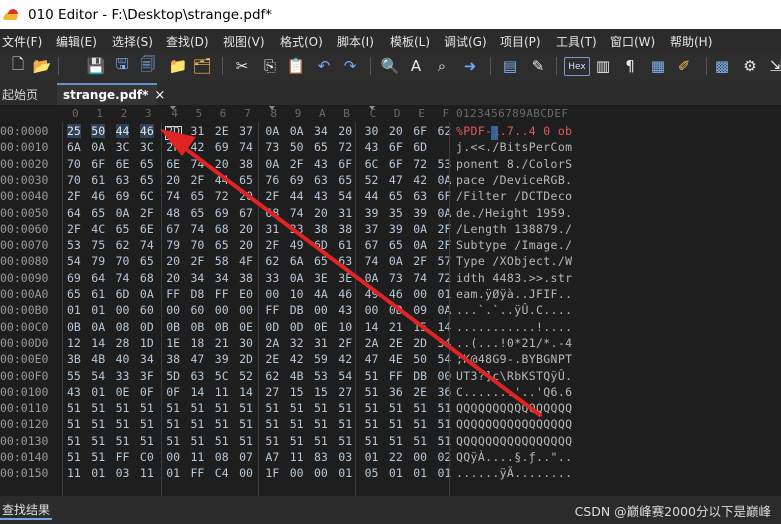 Image resolution: width=781 pixels, height=524 pixels. Describe the element at coordinates (396, 180) in the screenshot. I see `hex-byte: 47` at that location.